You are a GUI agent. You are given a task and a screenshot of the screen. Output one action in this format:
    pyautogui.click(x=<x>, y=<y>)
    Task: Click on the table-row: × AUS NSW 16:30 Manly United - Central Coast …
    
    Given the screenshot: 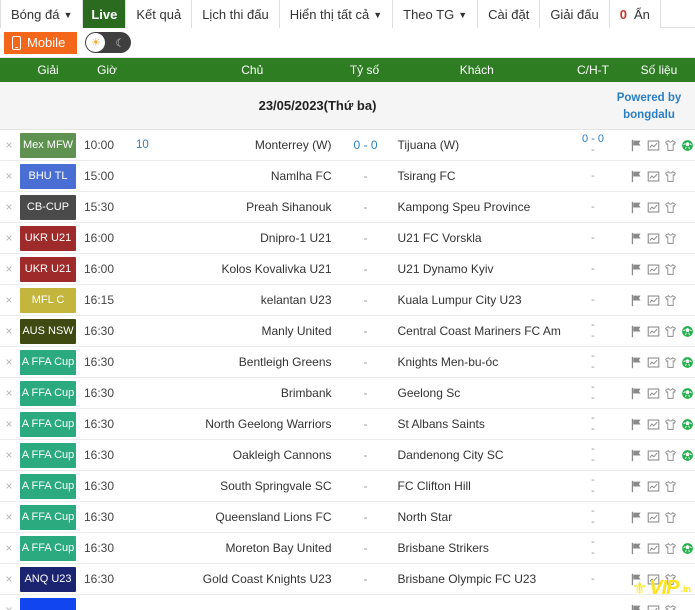 What is the action you would take?
    pyautogui.click(x=347, y=331)
    